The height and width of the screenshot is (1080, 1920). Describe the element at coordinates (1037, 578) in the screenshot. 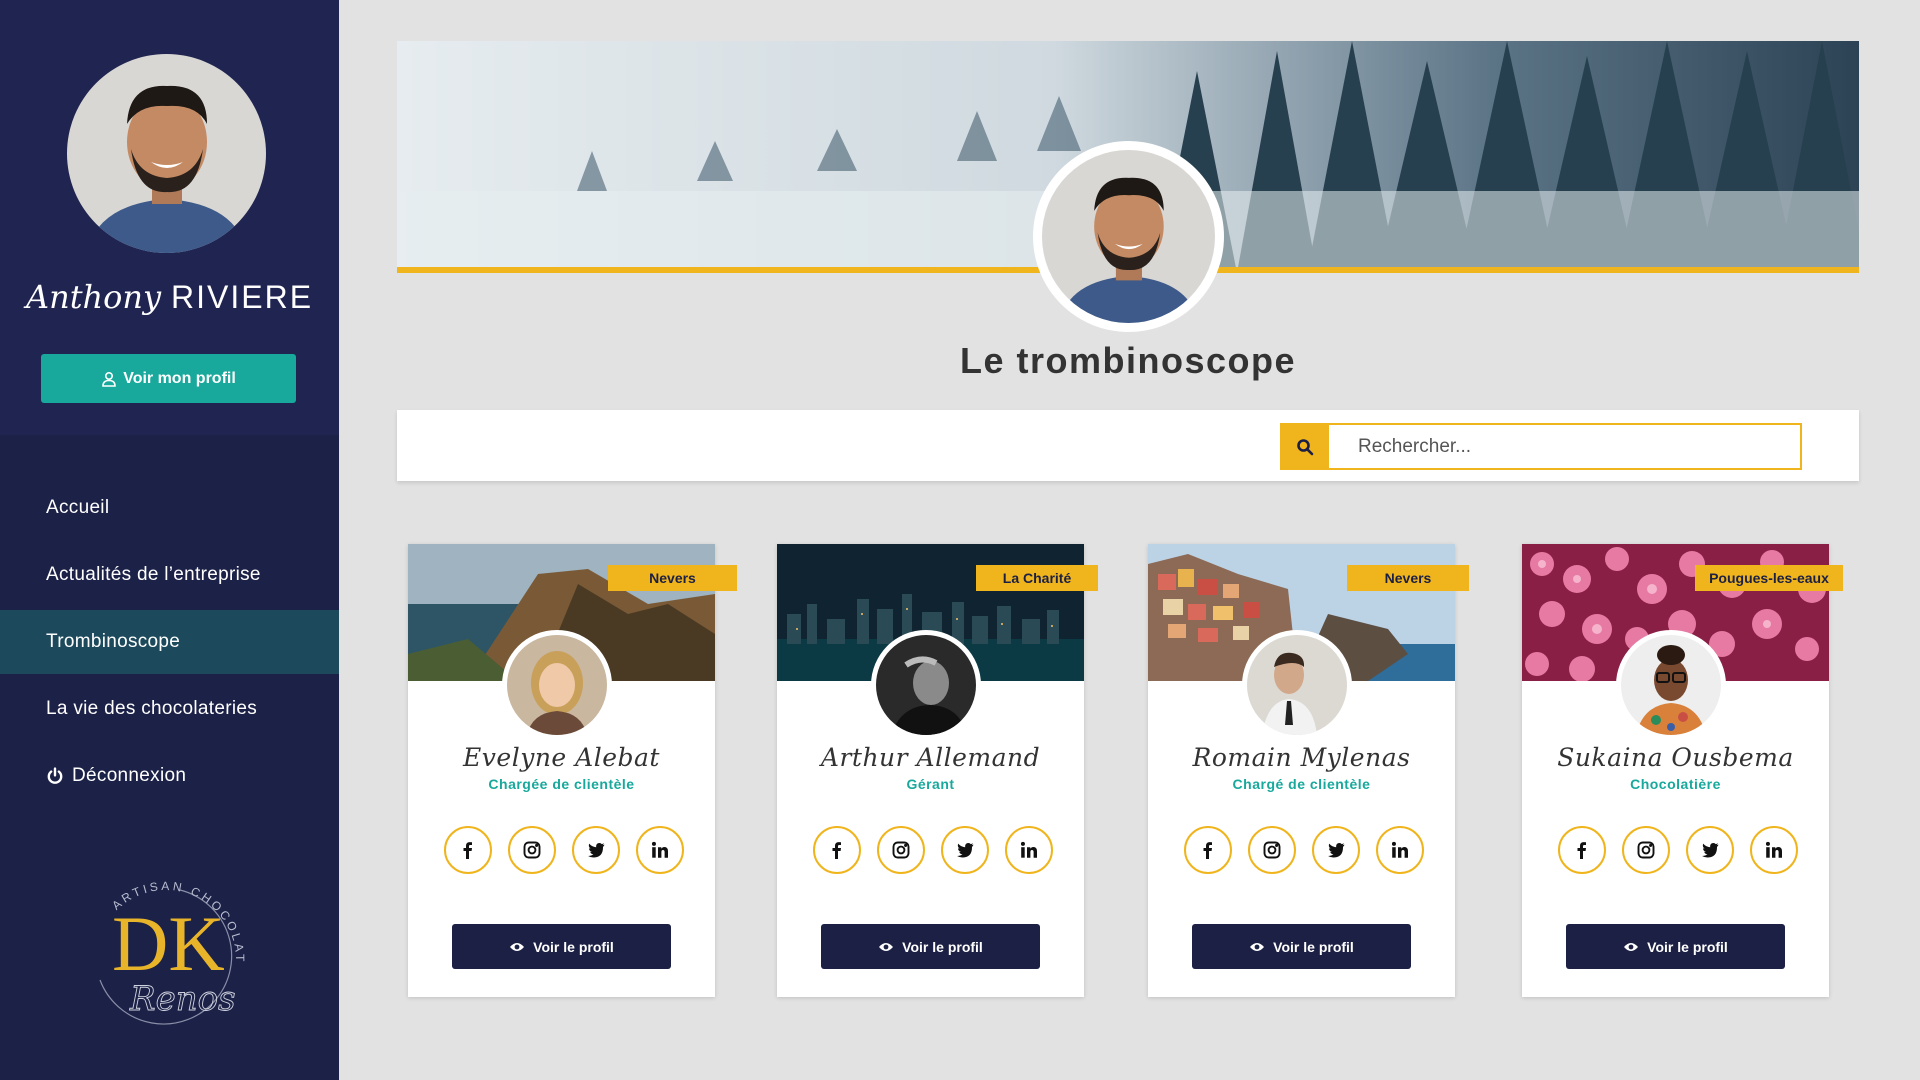

I see `location-badge: La Charité` at that location.